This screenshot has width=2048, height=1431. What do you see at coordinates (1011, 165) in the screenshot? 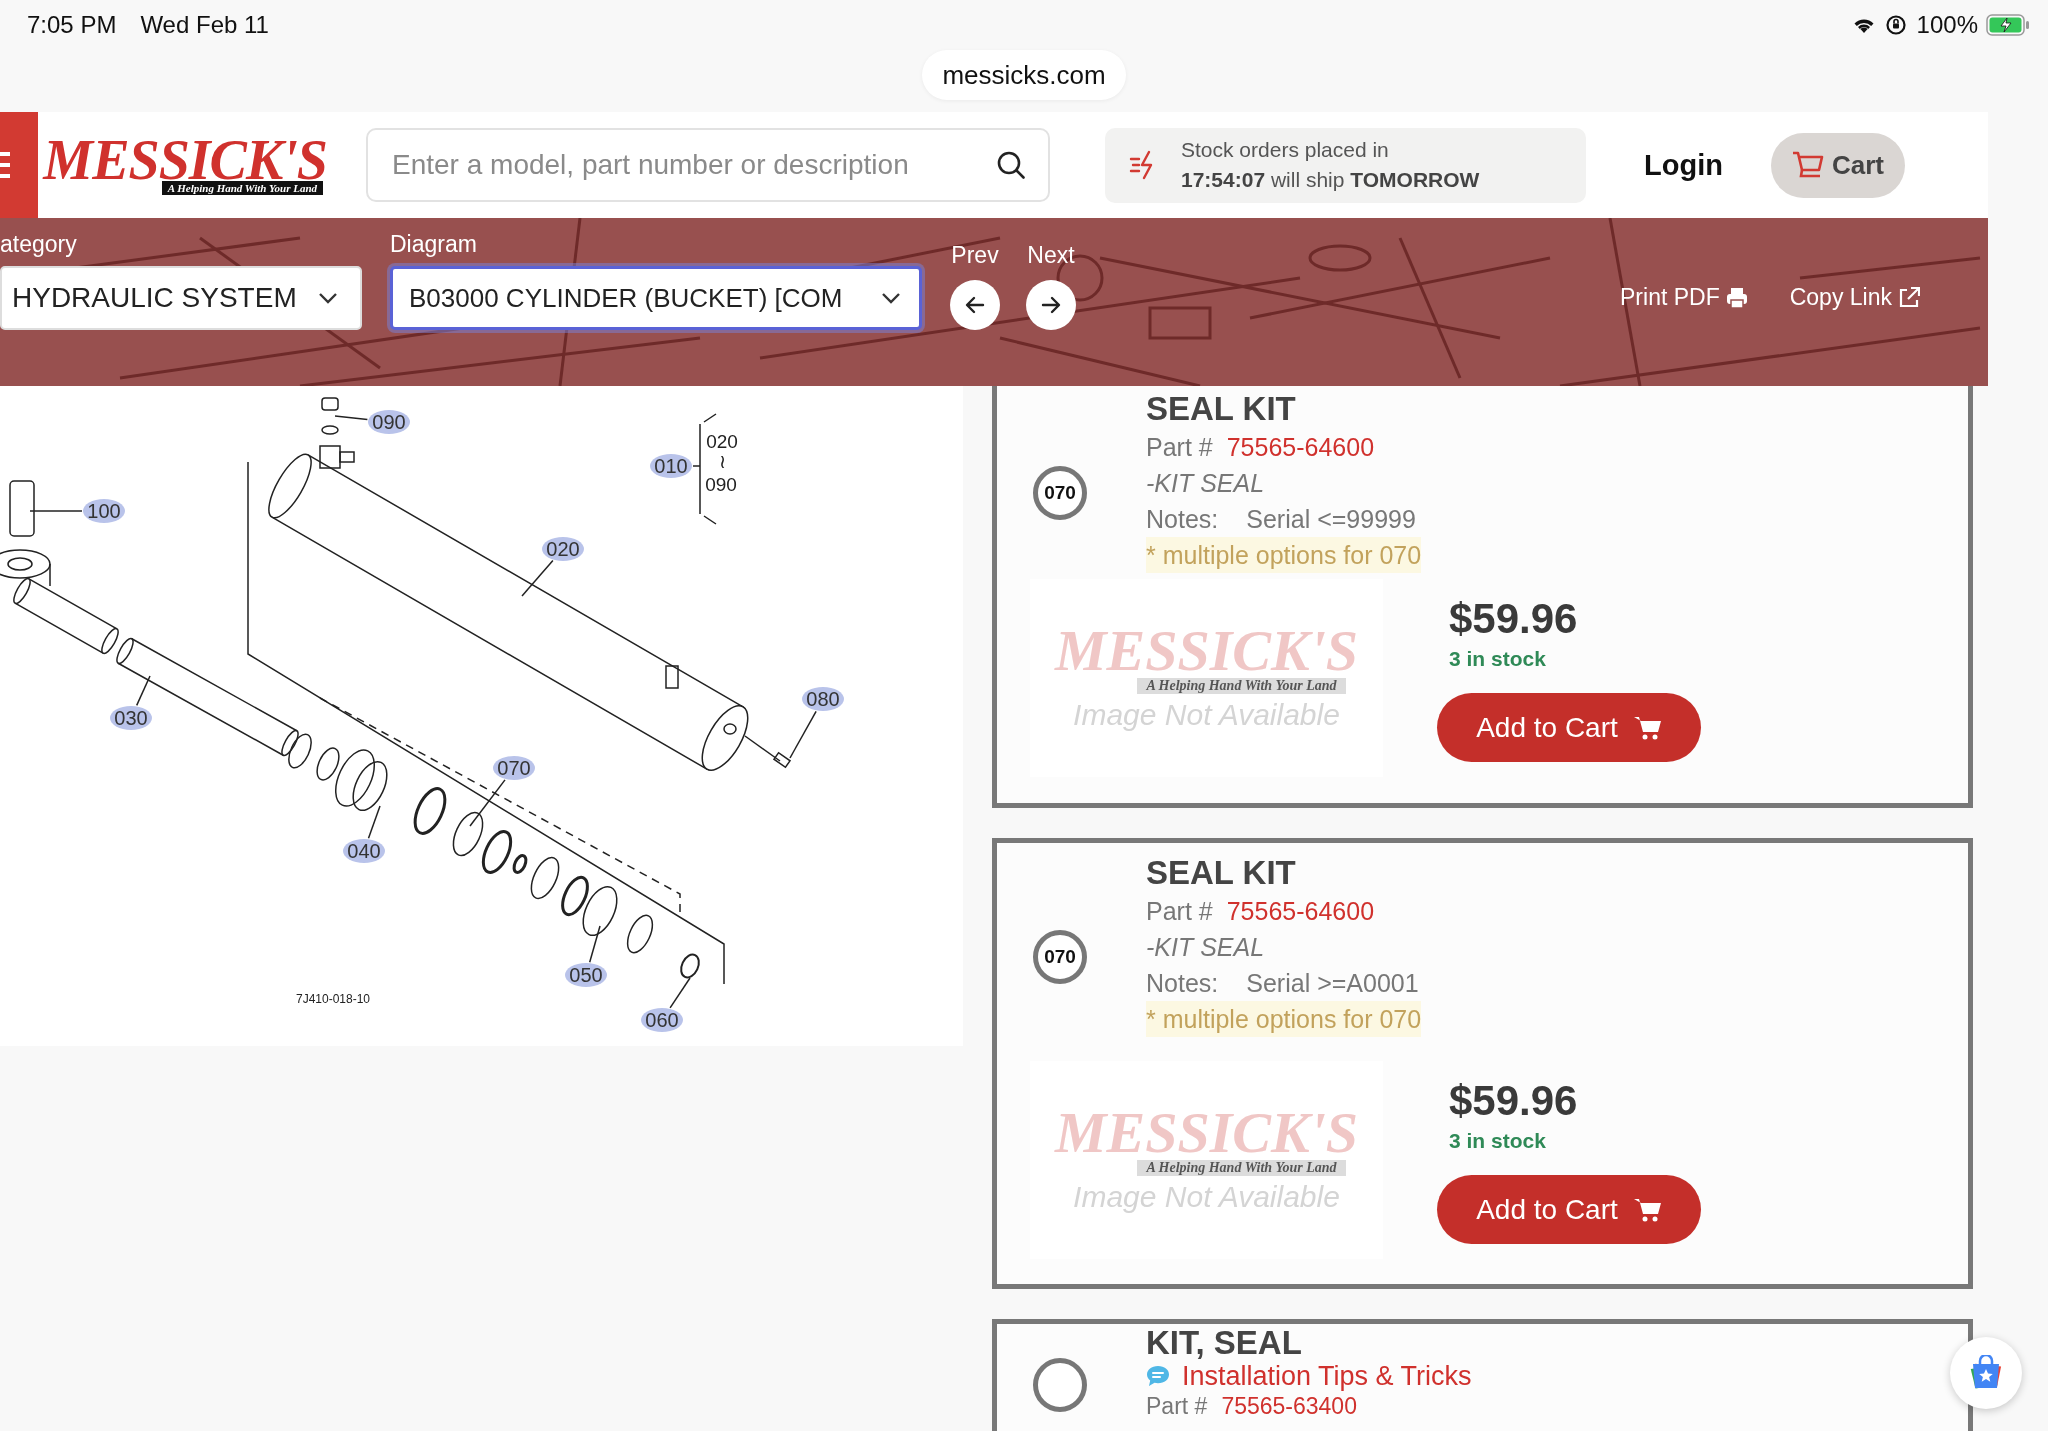
I see `search-icon` at bounding box center [1011, 165].